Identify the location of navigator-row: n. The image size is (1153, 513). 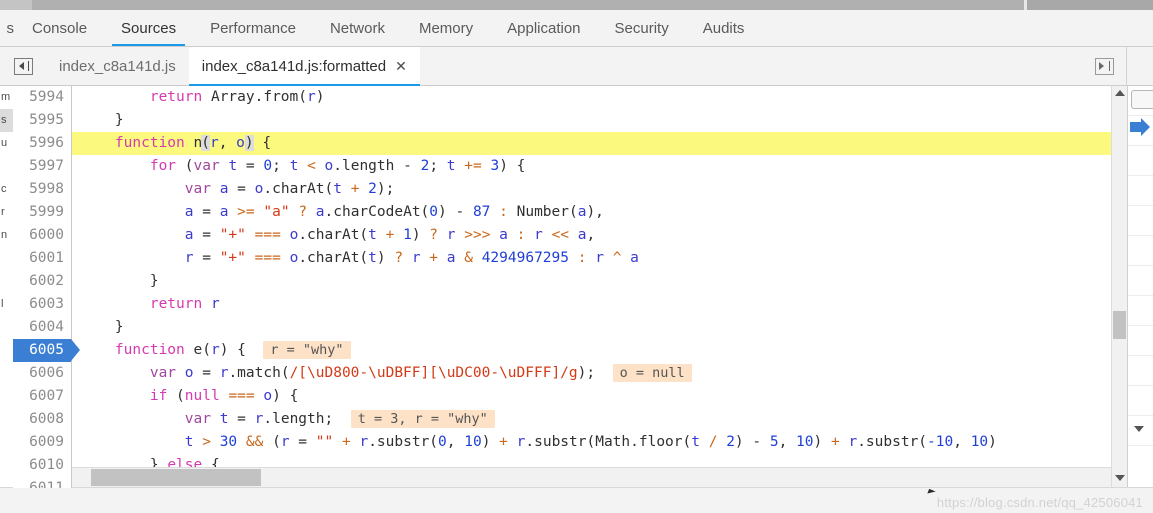
(6, 235).